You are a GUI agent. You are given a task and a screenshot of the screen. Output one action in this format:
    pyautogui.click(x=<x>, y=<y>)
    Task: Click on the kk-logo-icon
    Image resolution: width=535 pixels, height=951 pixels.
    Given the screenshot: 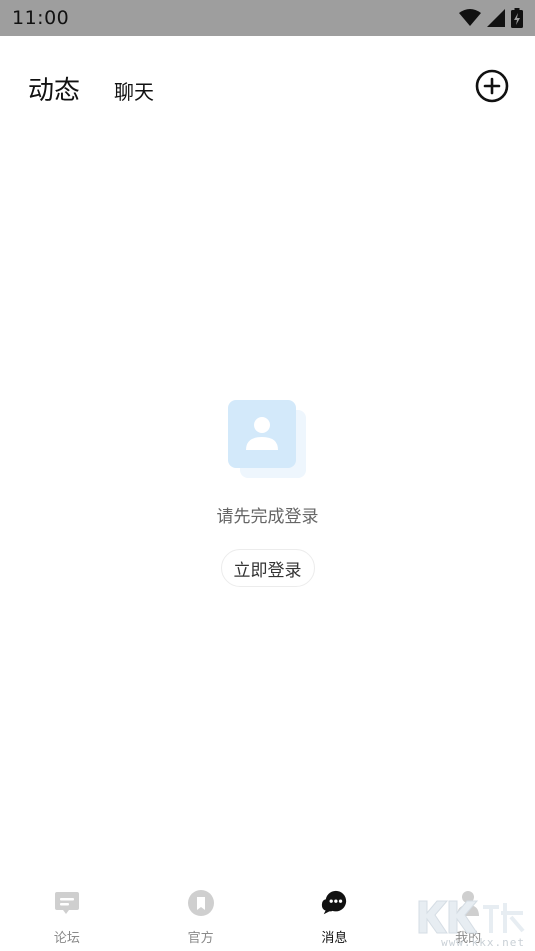 What is the action you would take?
    pyautogui.click(x=471, y=917)
    